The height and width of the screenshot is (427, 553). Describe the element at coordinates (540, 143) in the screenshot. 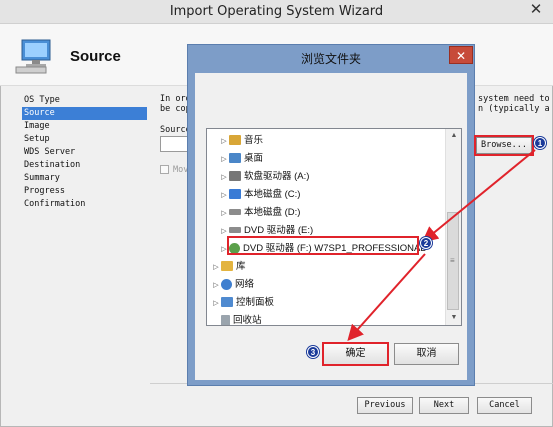

I see `step-badge-1: 1` at that location.